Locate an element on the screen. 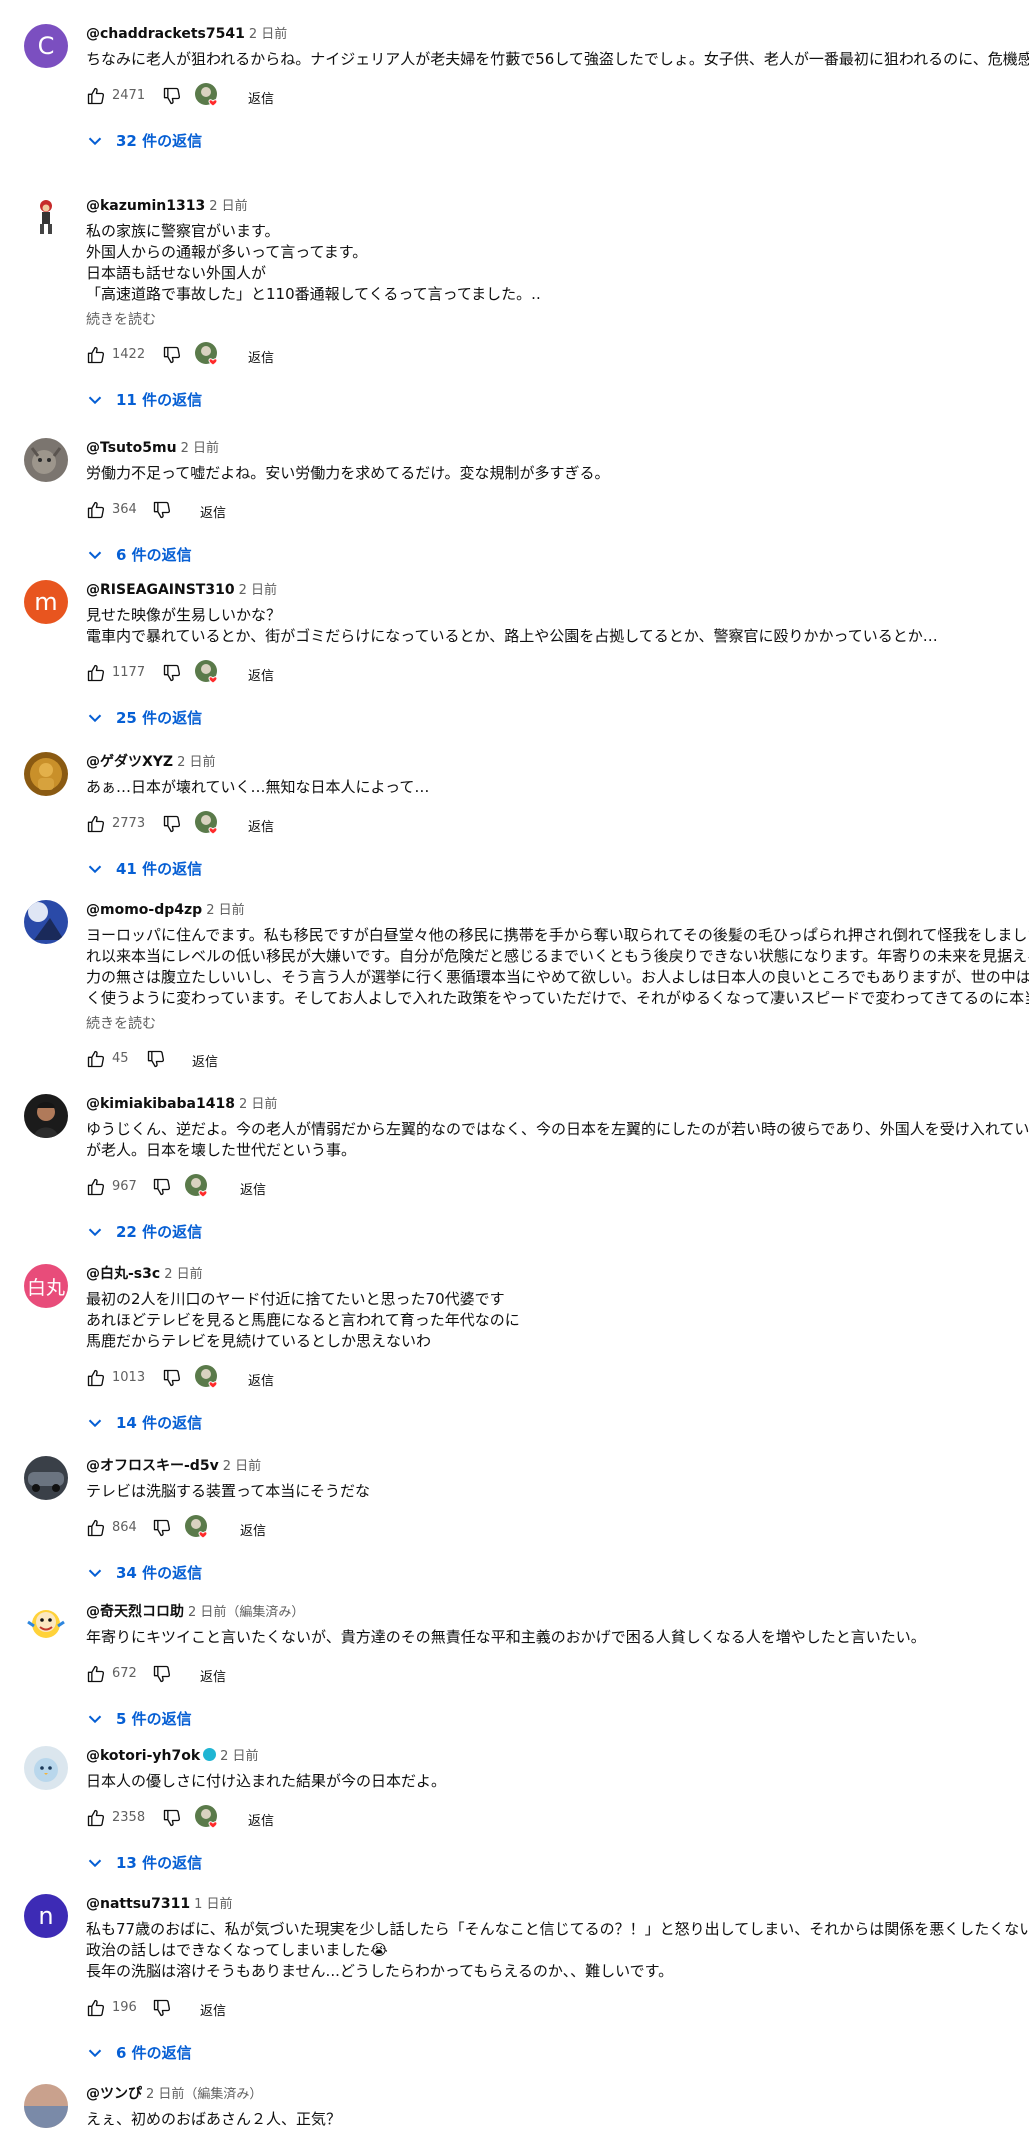  comment-author: @オフロスキー-d5v is located at coordinates (152, 1466).